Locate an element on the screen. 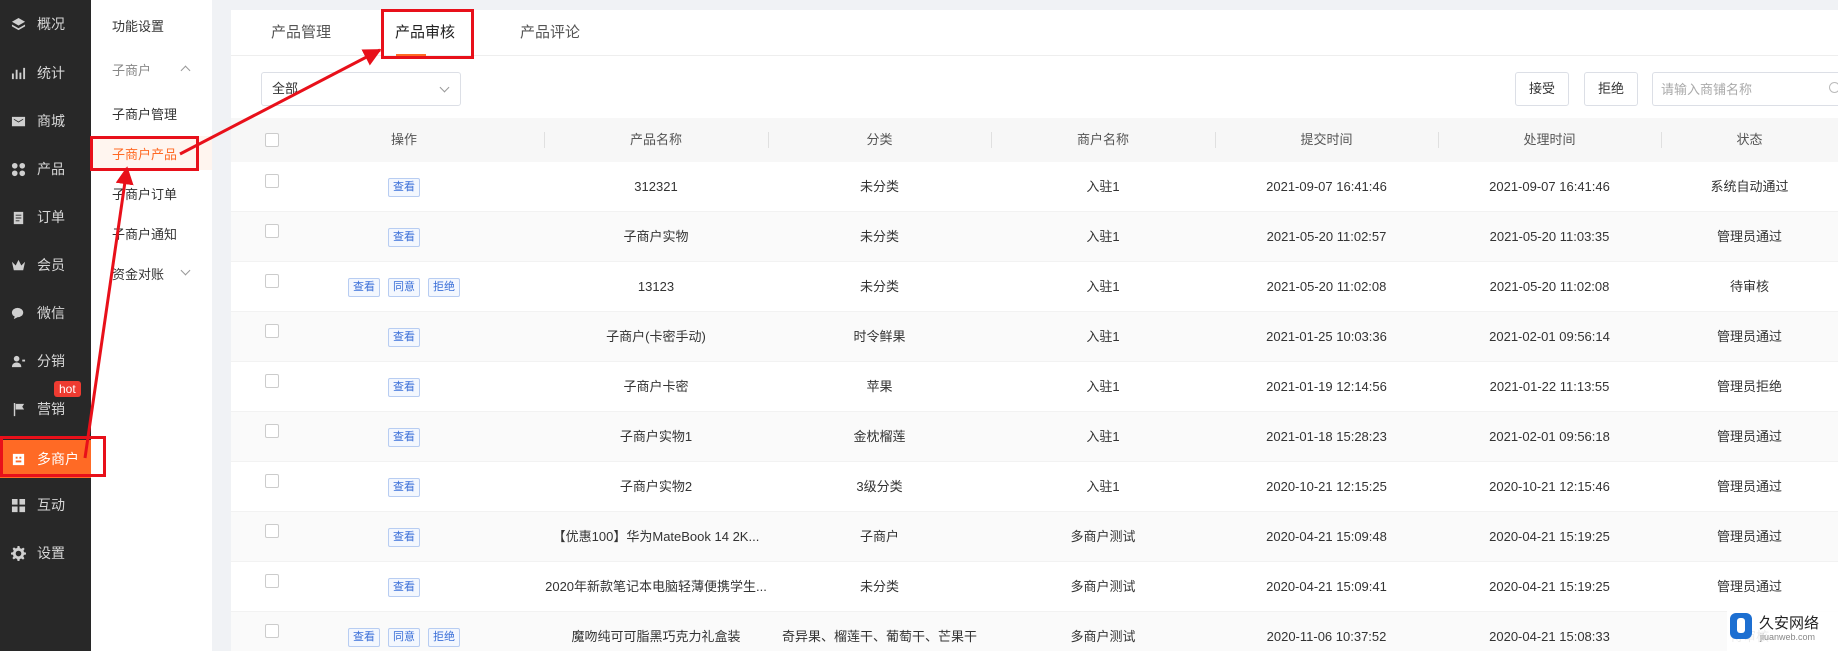 The height and width of the screenshot is (651, 1838). nav-item-mall: 商城 is located at coordinates (45, 121).